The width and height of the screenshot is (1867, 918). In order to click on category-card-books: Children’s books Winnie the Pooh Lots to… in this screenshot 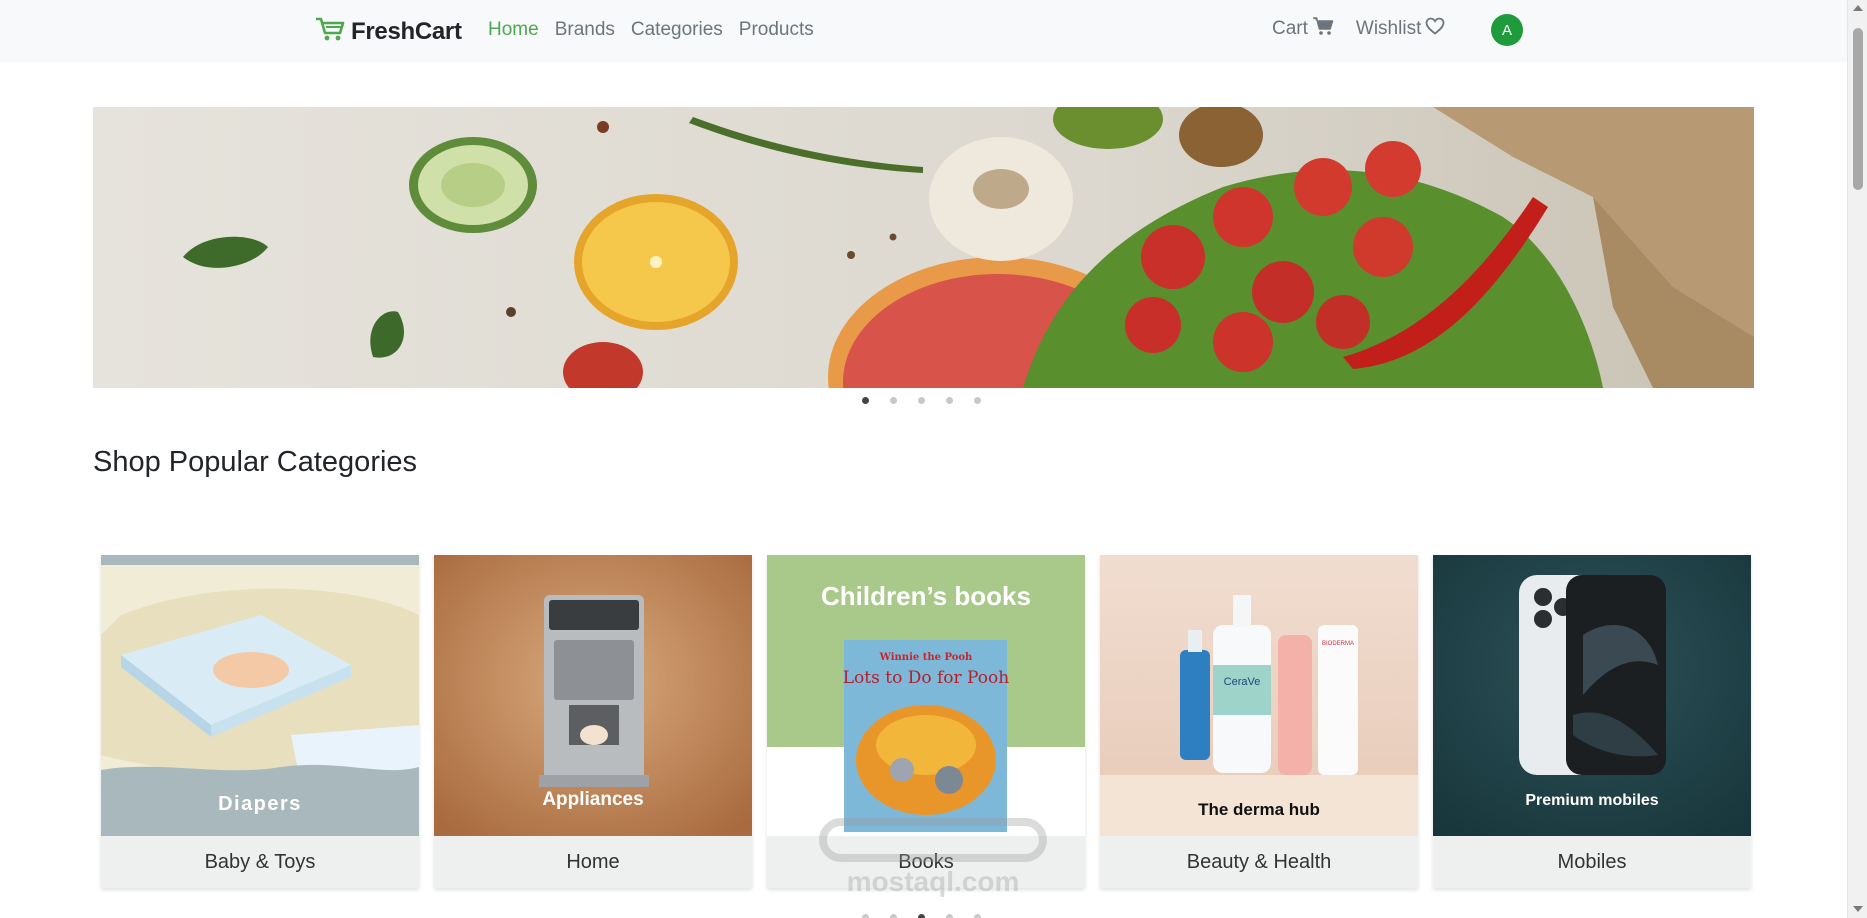, I will do `click(926, 721)`.